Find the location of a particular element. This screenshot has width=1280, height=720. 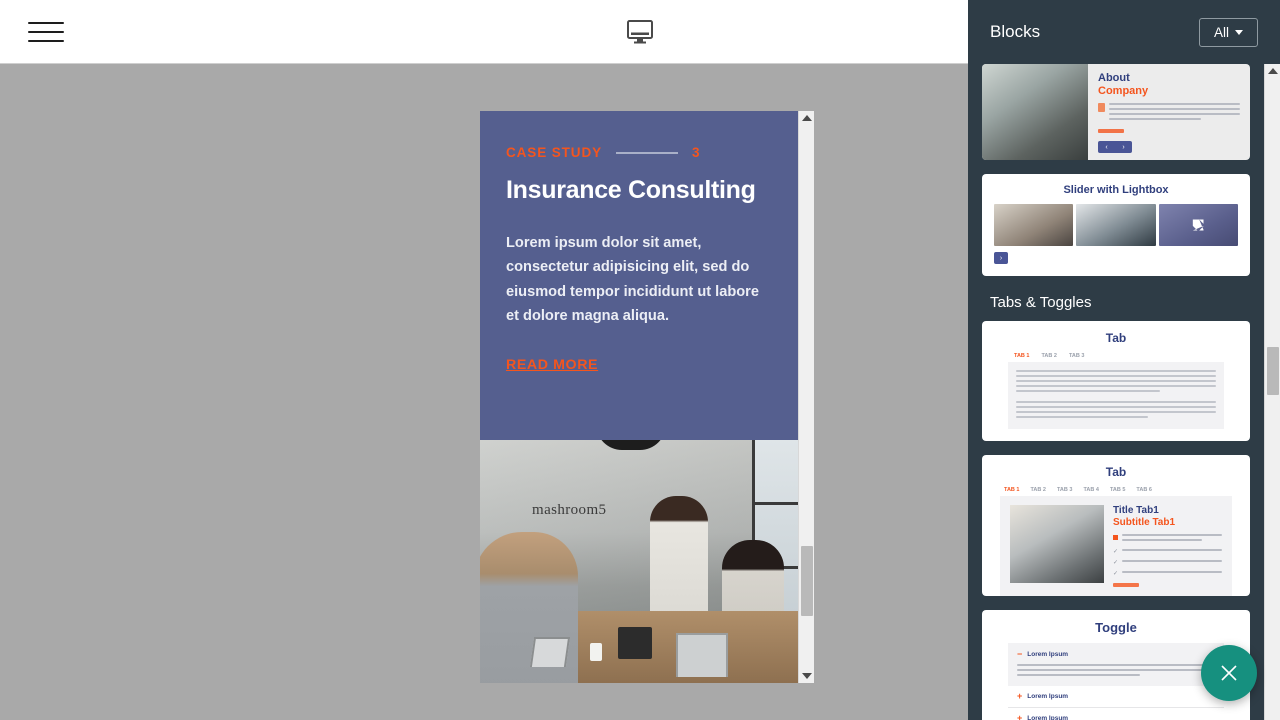

tab-image-list-item-2: ✓ is located at coordinates (1167, 563).